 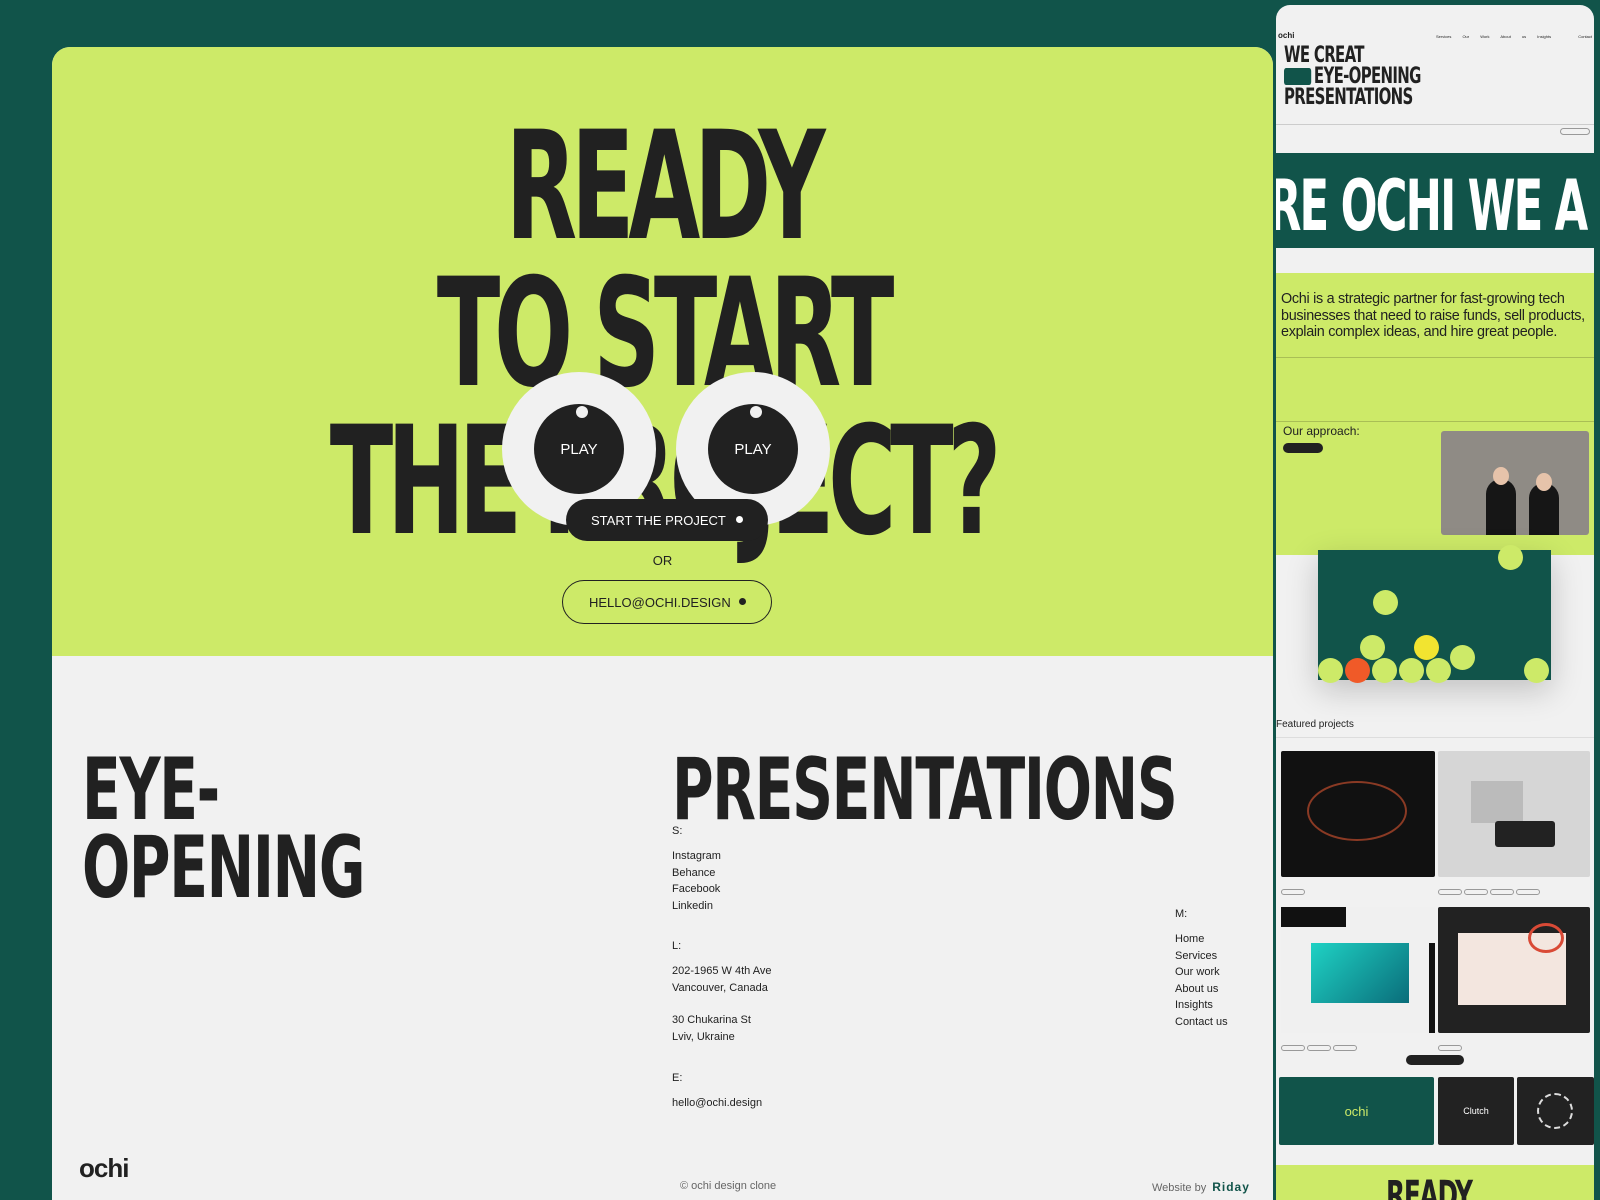 I want to click on menu-link-about-us: About us, so click(x=1201, y=989).